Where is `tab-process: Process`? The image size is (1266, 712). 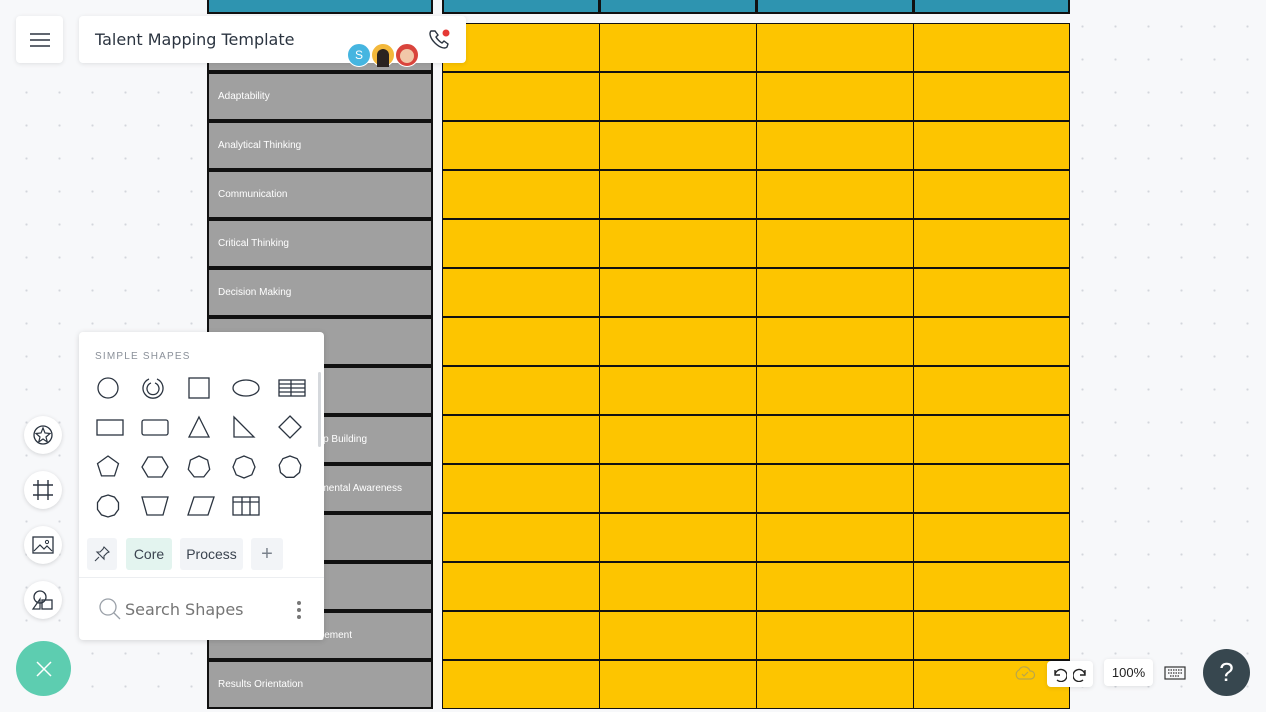
tab-process: Process is located at coordinates (211, 554).